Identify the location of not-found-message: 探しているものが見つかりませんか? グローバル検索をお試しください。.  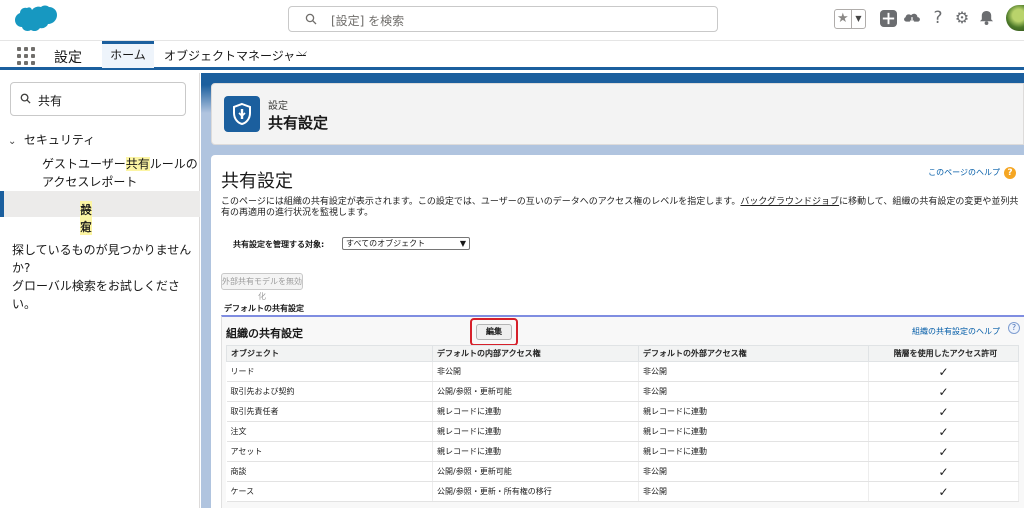
(105, 277).